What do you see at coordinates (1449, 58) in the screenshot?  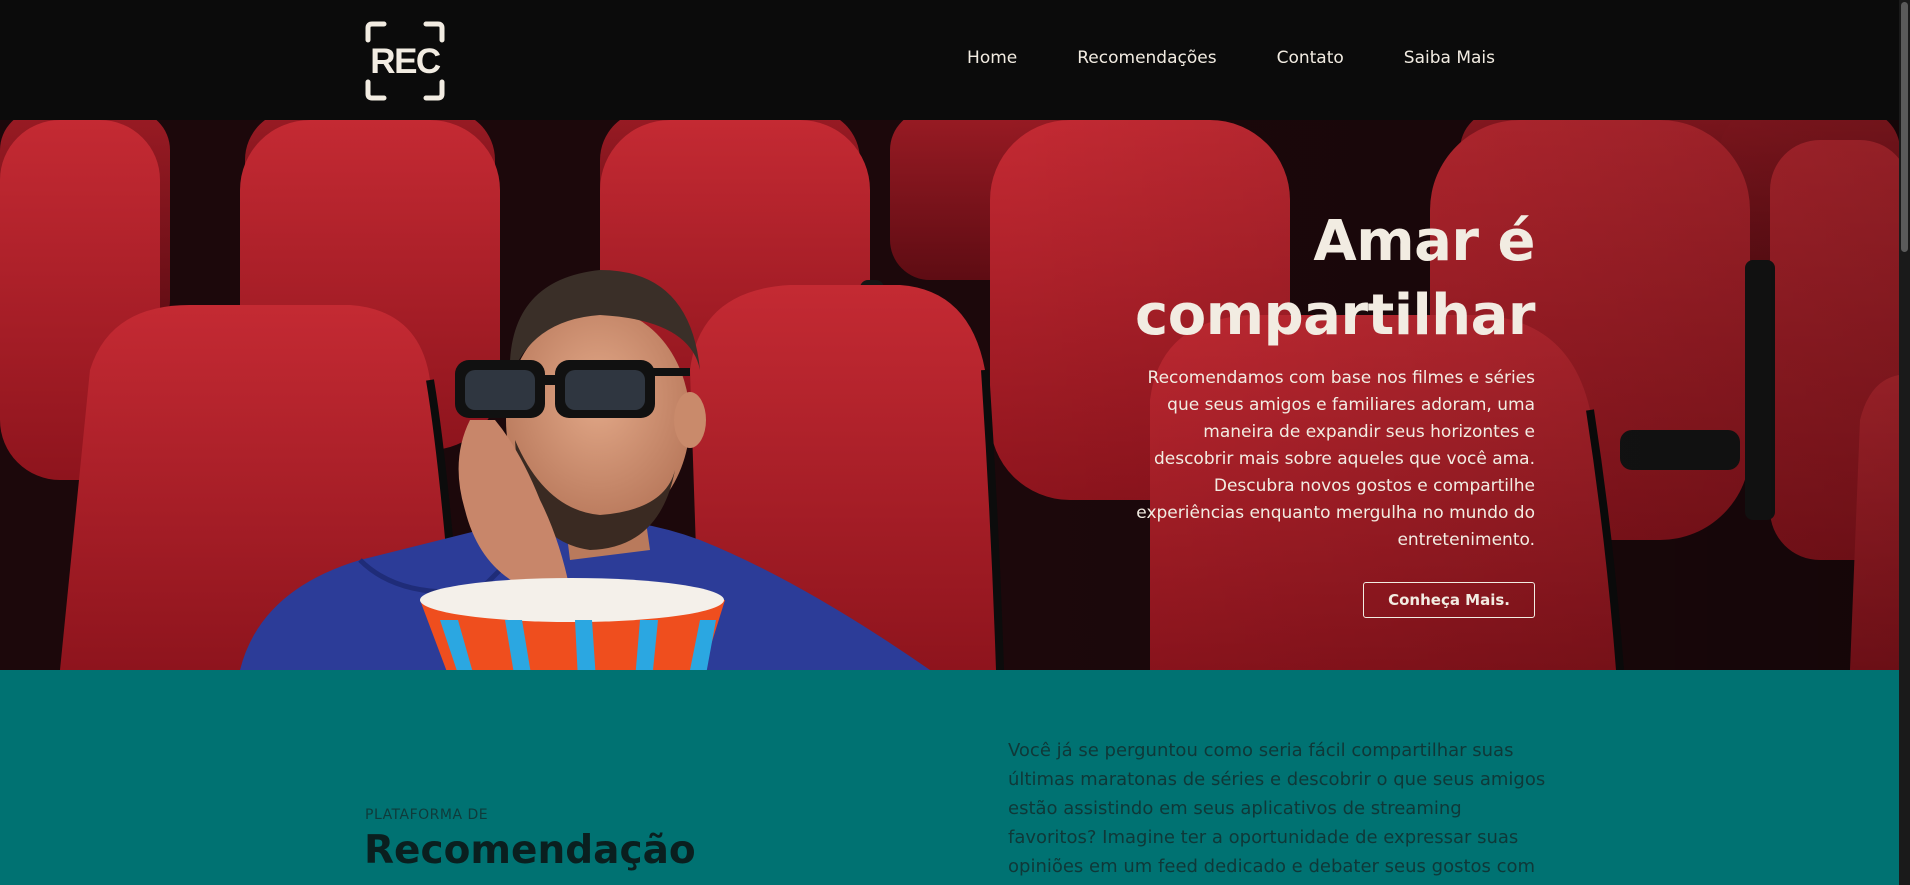 I see `nav-saiba-mais: Saiba Mais` at bounding box center [1449, 58].